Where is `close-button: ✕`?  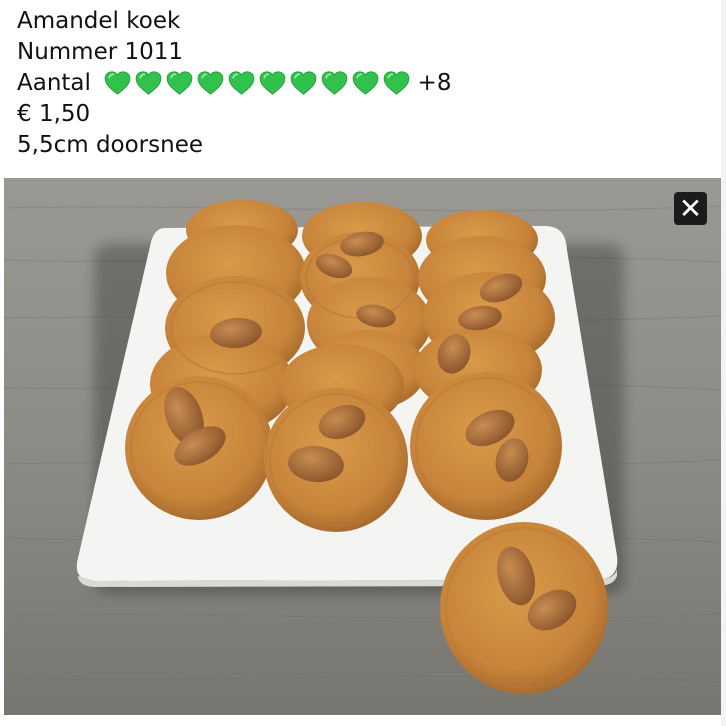 close-button: ✕ is located at coordinates (690, 208).